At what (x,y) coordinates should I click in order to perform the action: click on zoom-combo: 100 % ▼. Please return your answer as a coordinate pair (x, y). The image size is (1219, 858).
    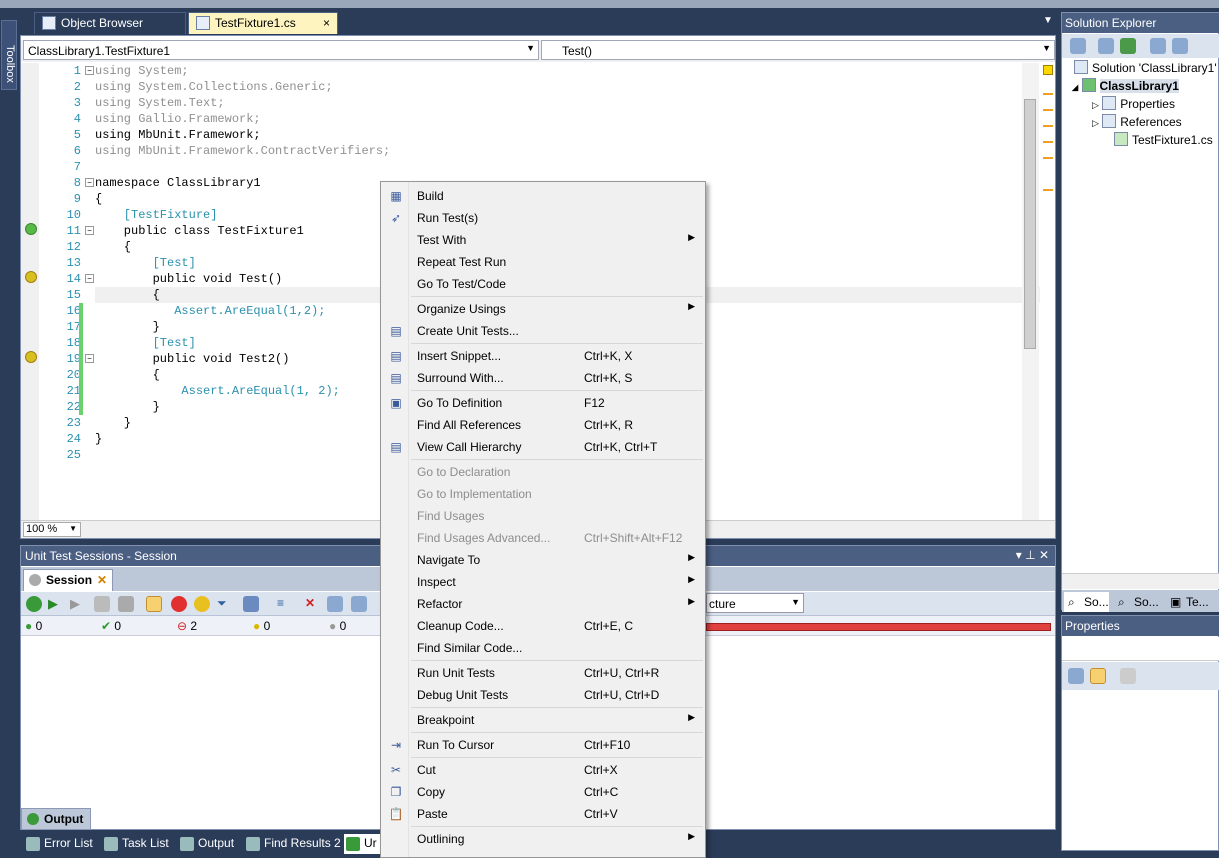
    Looking at the image, I should click on (52, 529).